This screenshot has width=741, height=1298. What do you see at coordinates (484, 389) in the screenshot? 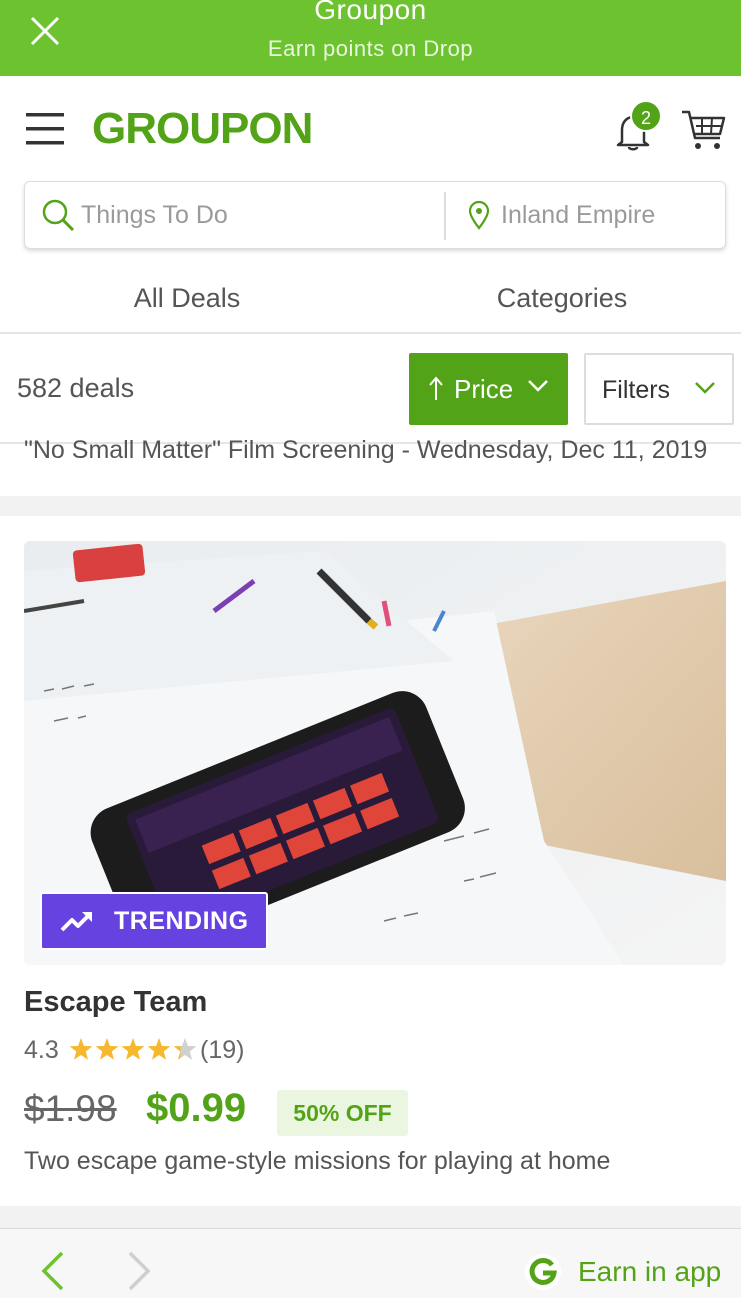
I see `sort-price-label: Price` at bounding box center [484, 389].